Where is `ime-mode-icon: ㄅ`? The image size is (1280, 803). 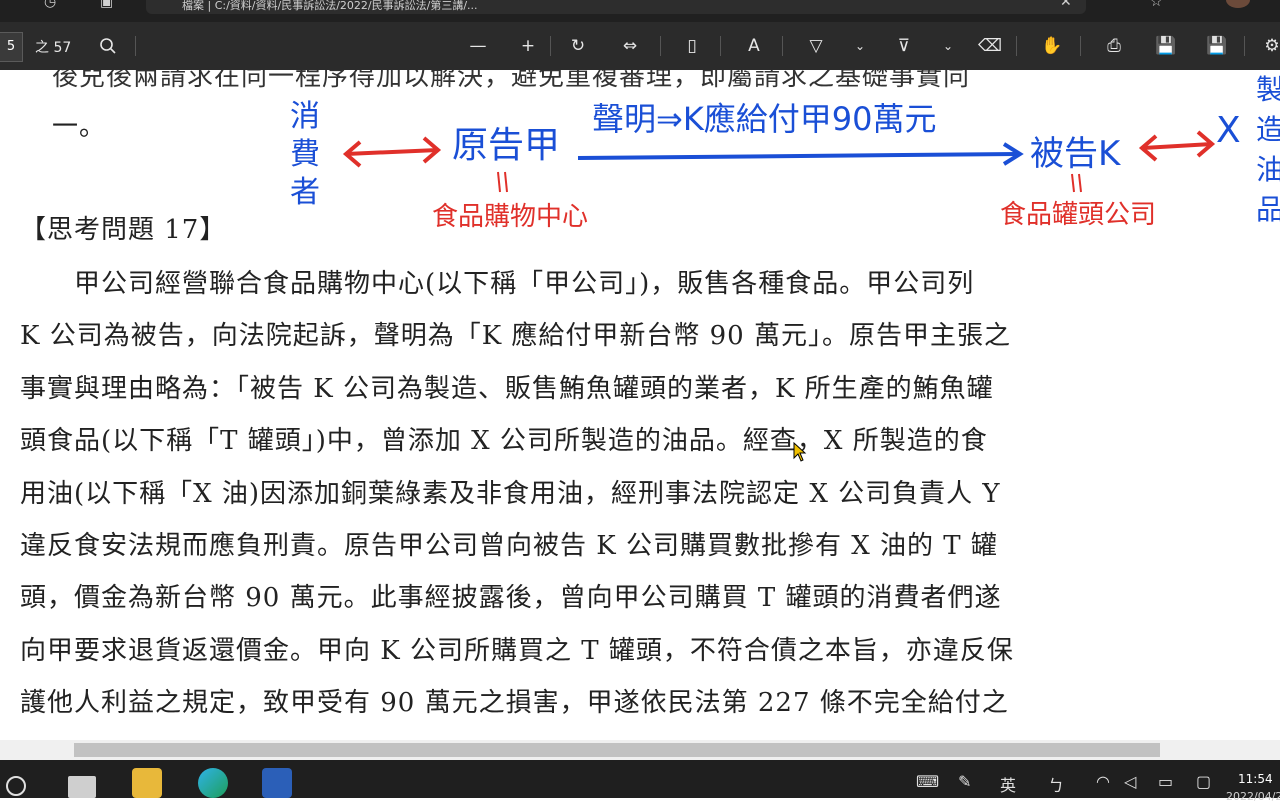 ime-mode-icon: ㄅ is located at coordinates (1056, 784).